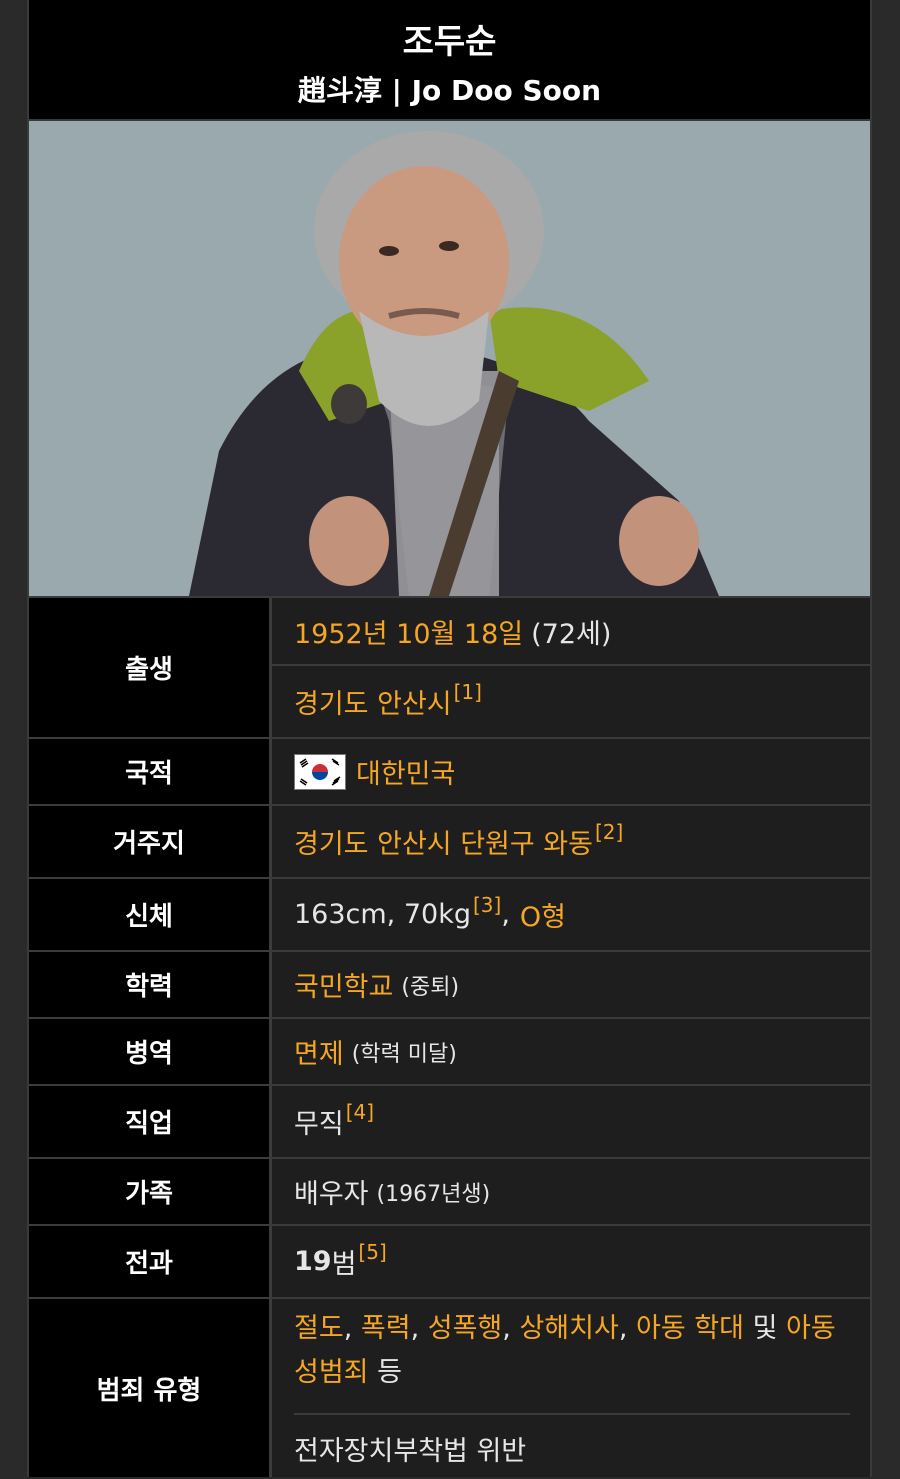 Image resolution: width=900 pixels, height=1479 pixels. What do you see at coordinates (150, 1261) in the screenshot?
I see `label-record: 전과` at bounding box center [150, 1261].